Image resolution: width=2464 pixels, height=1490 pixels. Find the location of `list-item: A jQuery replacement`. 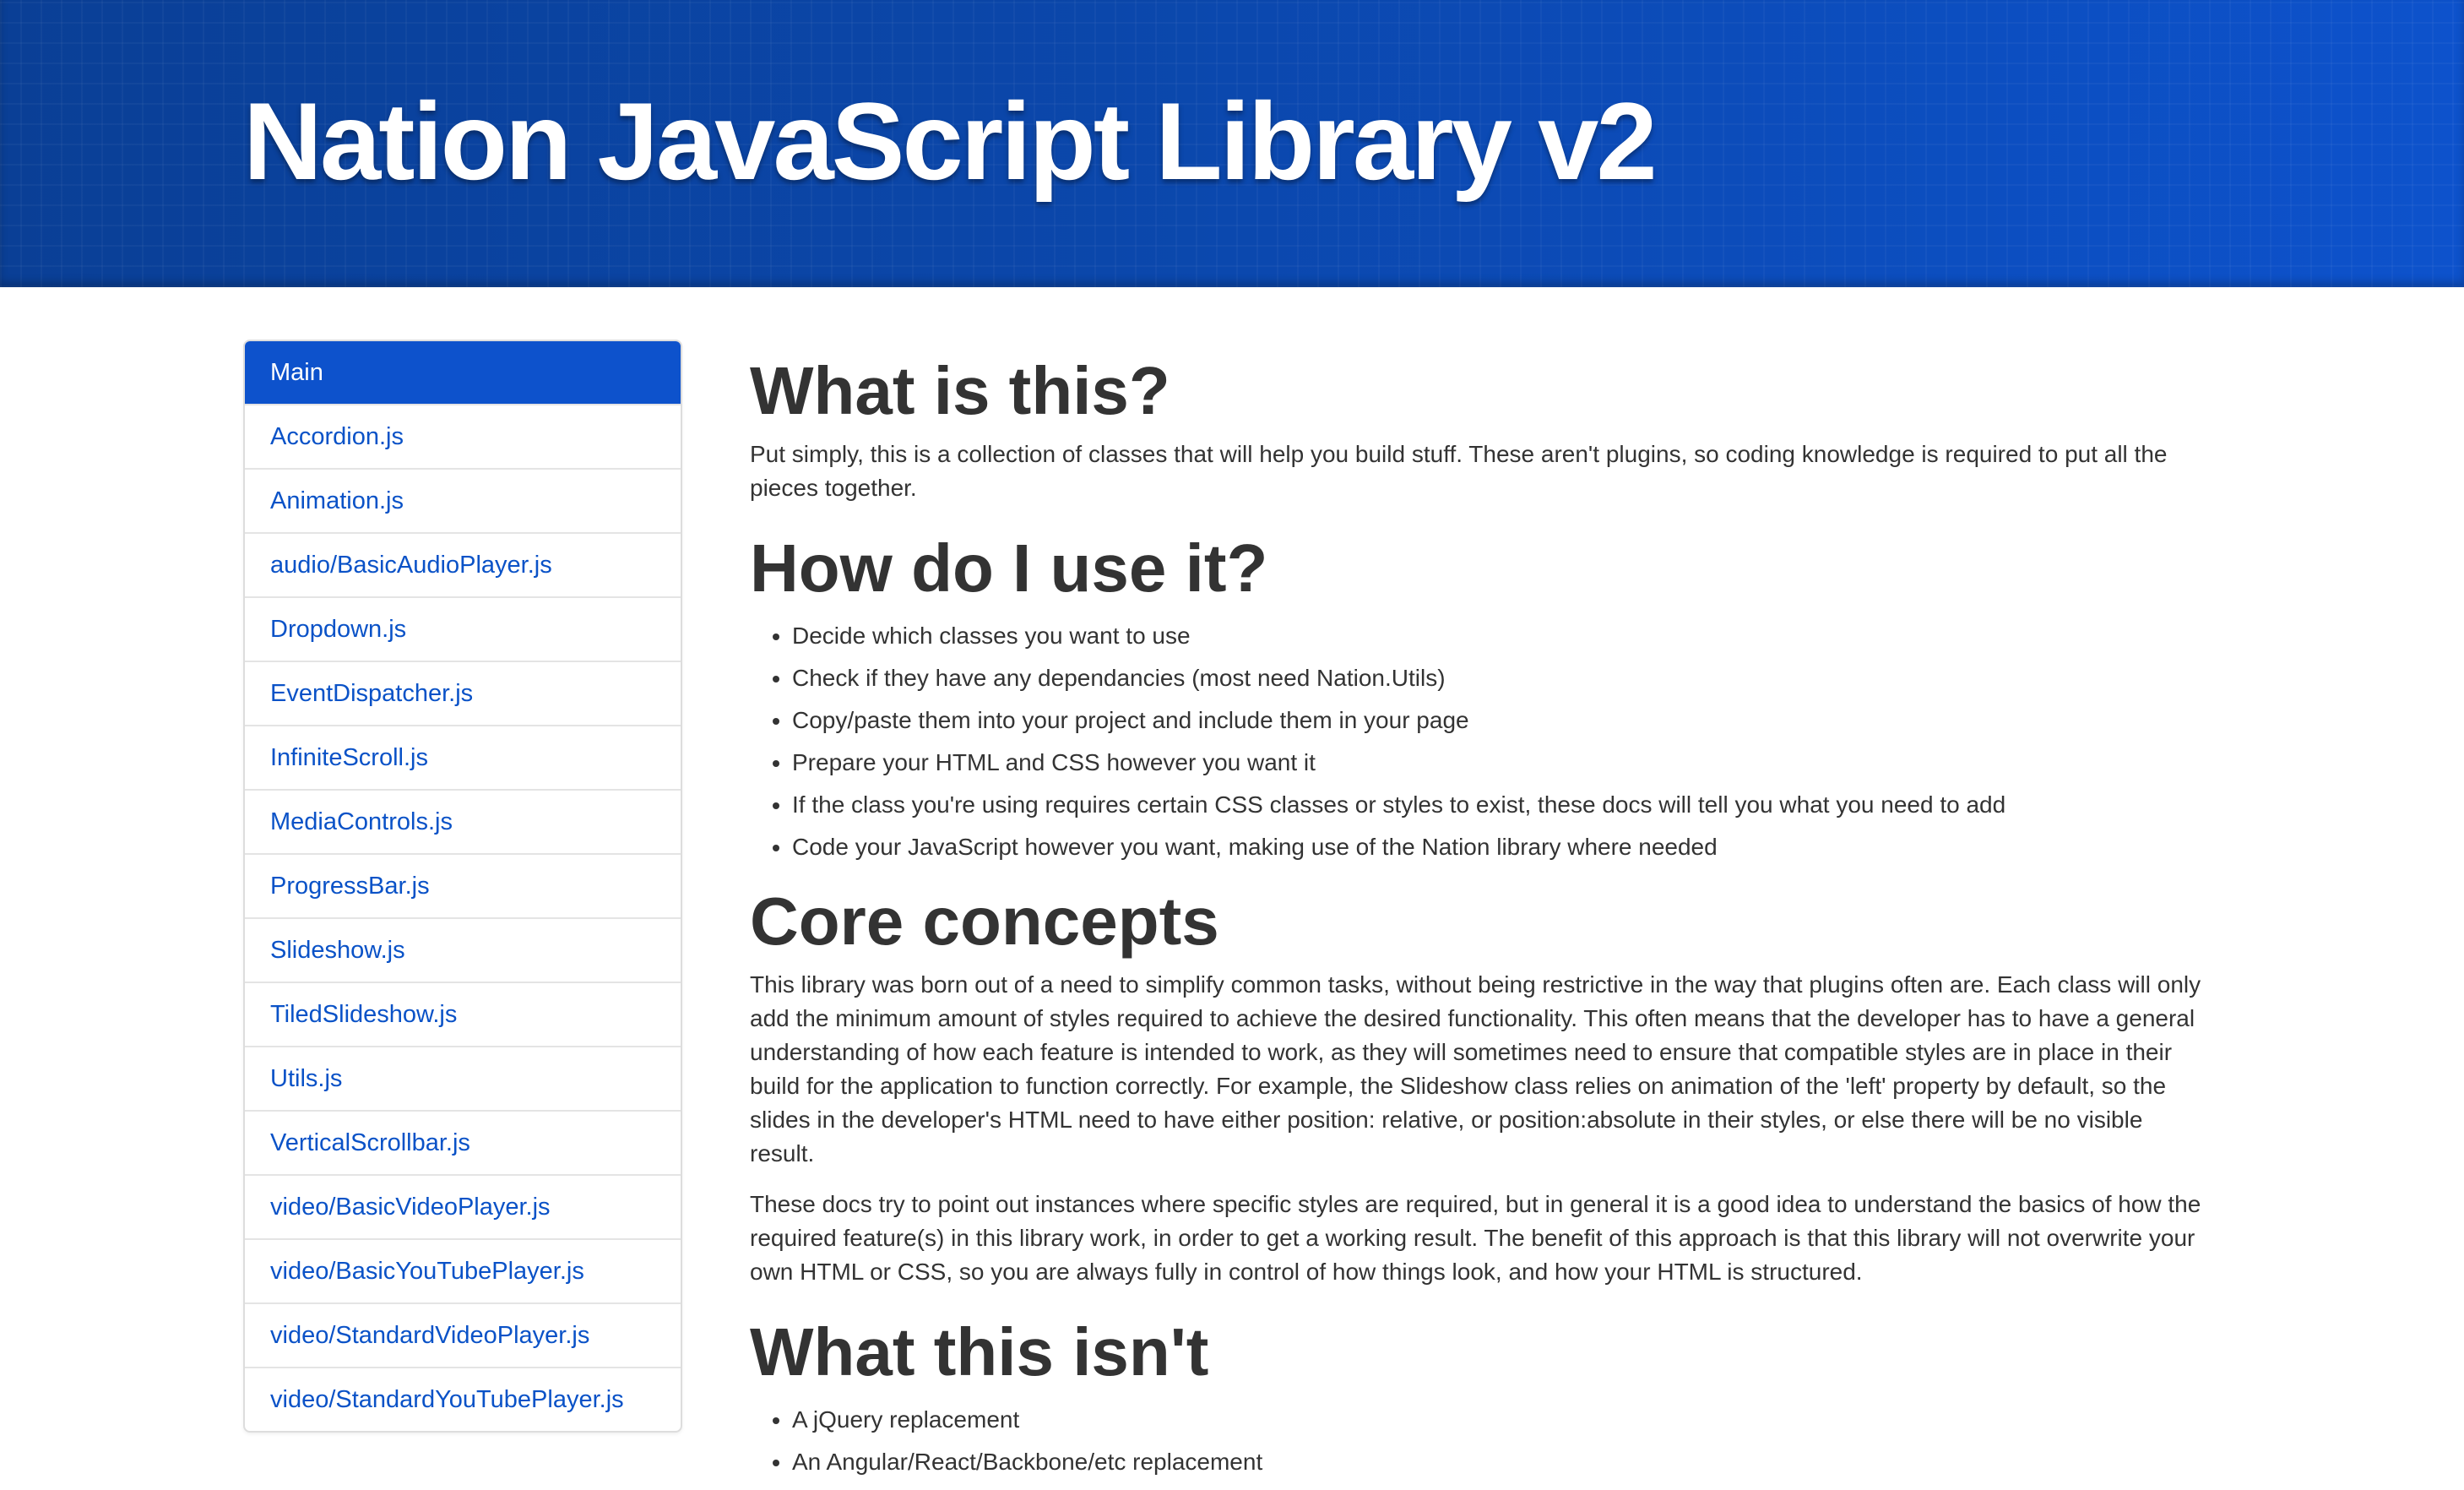

list-item: A jQuery replacement is located at coordinates (1497, 1420).